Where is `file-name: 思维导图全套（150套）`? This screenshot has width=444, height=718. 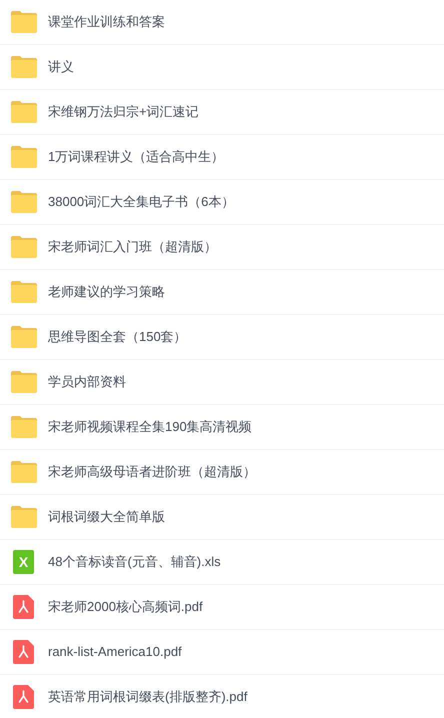
file-name: 思维导图全套（150套） is located at coordinates (117, 337).